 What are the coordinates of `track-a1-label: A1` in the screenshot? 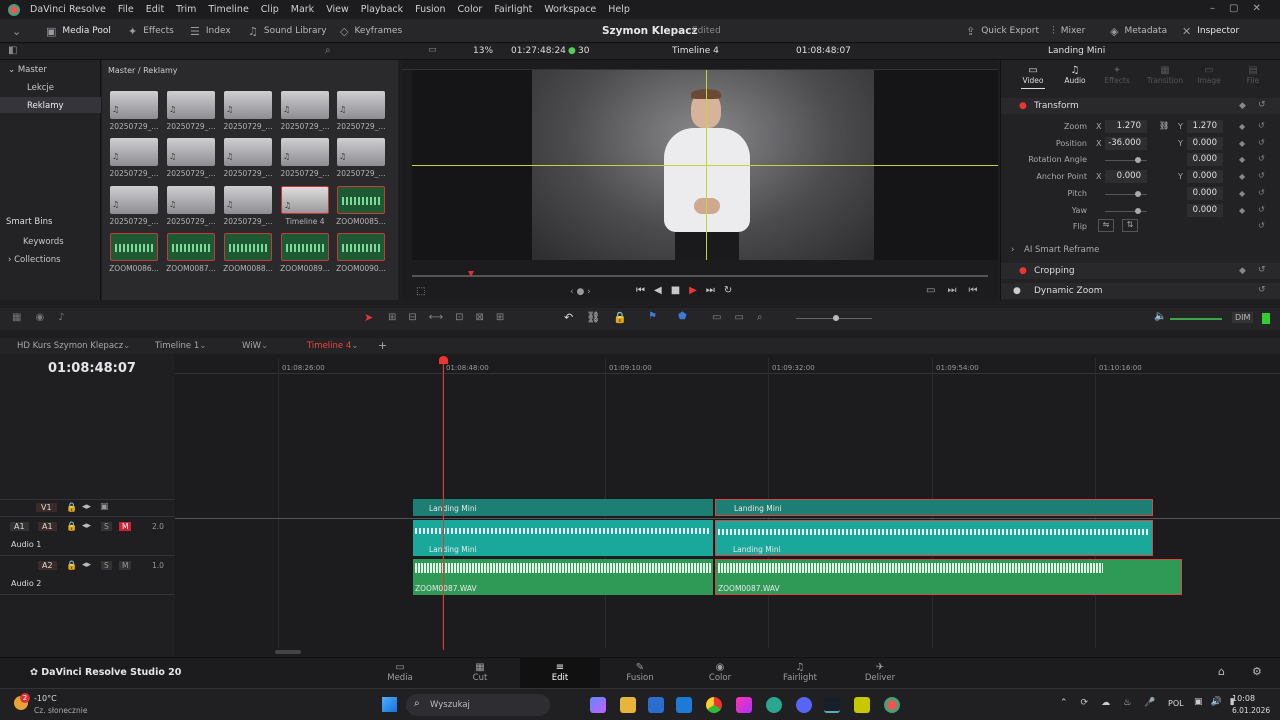 It's located at (47, 526).